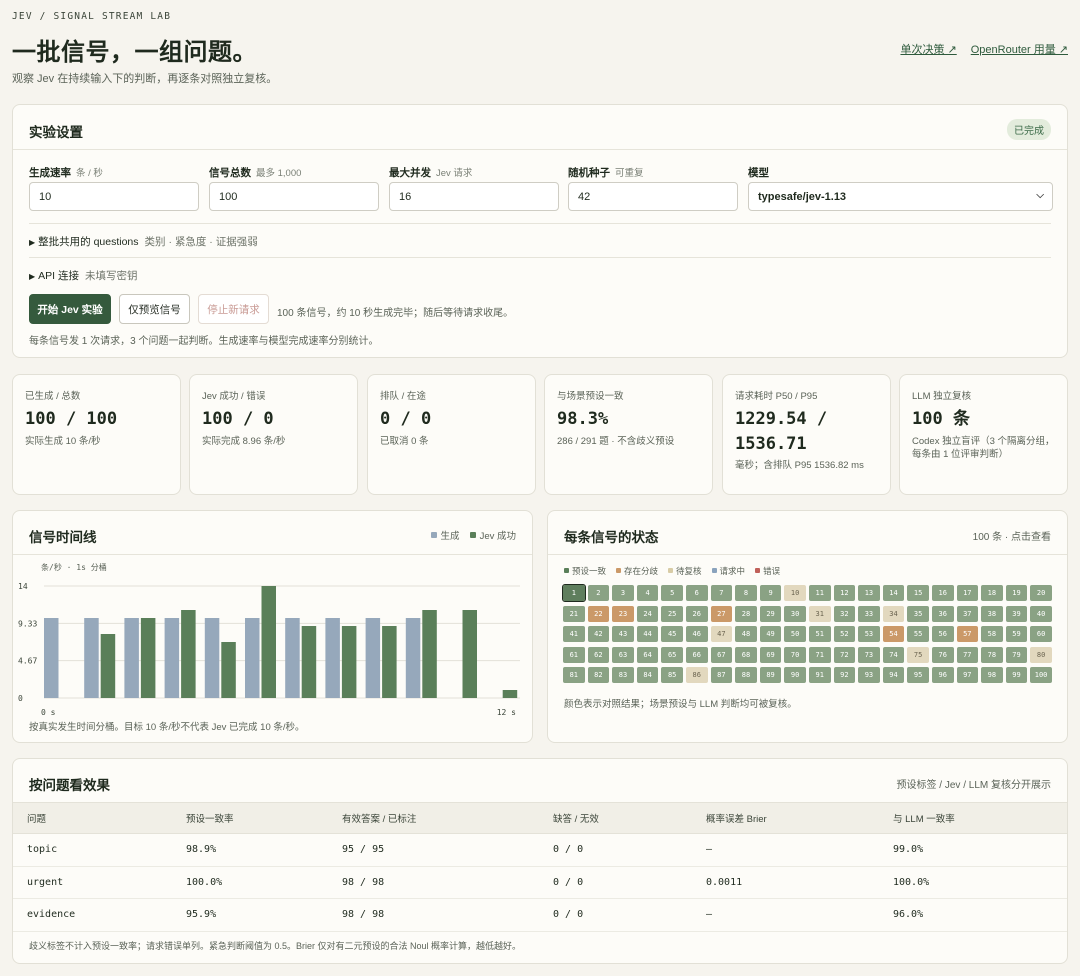 Image resolution: width=1080 pixels, height=976 pixels. What do you see at coordinates (992, 634) in the screenshot?
I see `signal-cell: 58` at bounding box center [992, 634].